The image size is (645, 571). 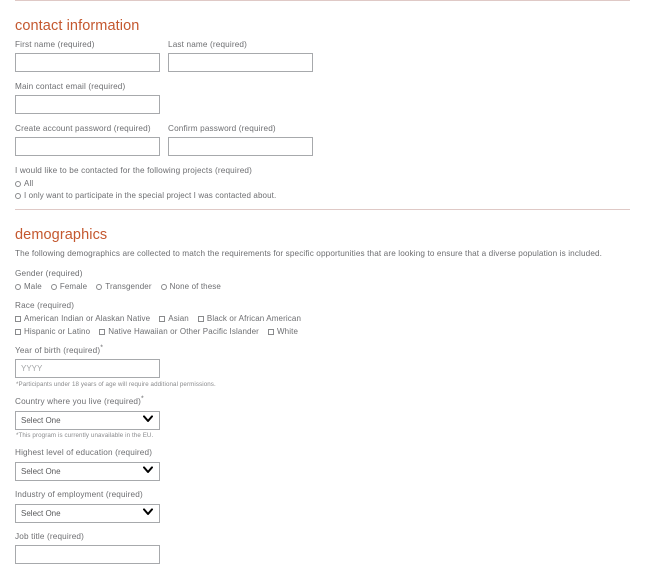 What do you see at coordinates (128, 286) in the screenshot?
I see `gender-option-transgender-label: Transgender` at bounding box center [128, 286].